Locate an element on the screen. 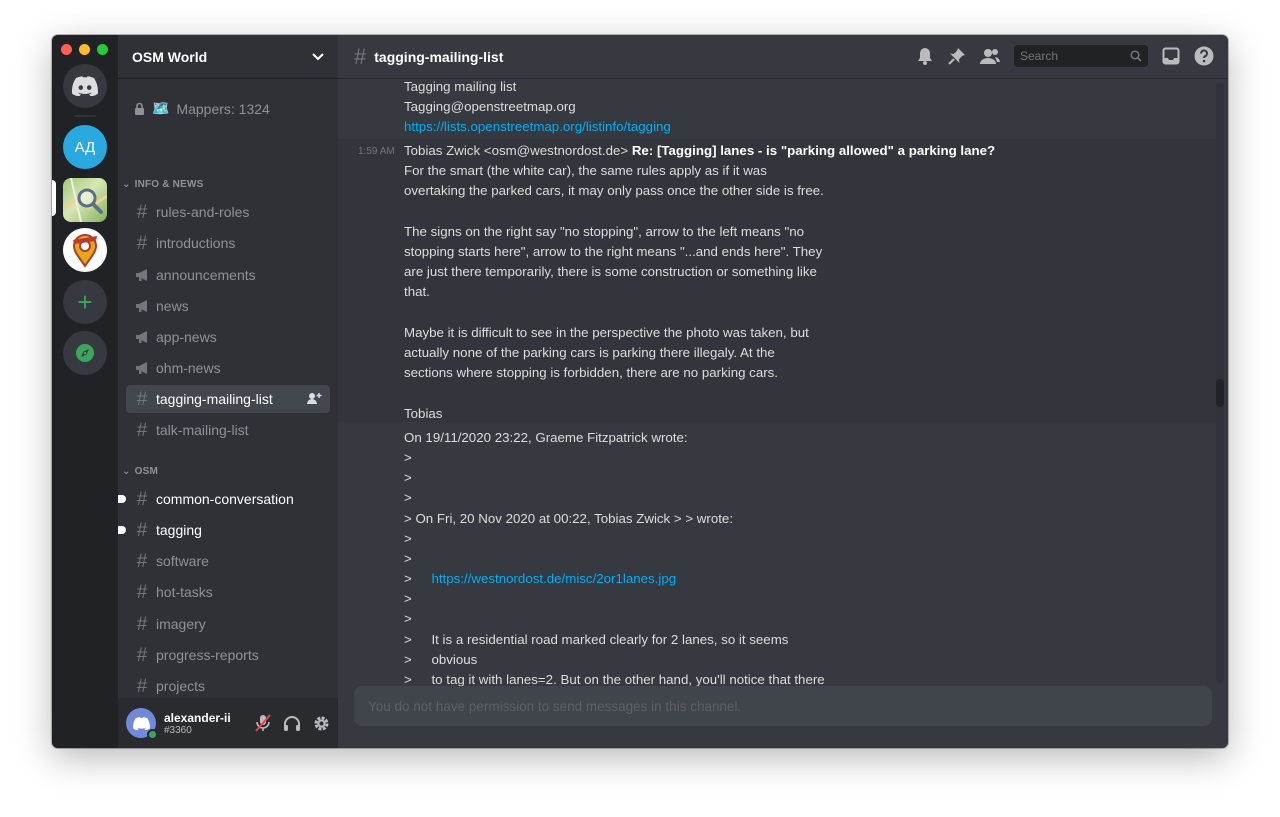 Image resolution: width=1280 pixels, height=817 pixels. channel-news: news is located at coordinates (228, 306).